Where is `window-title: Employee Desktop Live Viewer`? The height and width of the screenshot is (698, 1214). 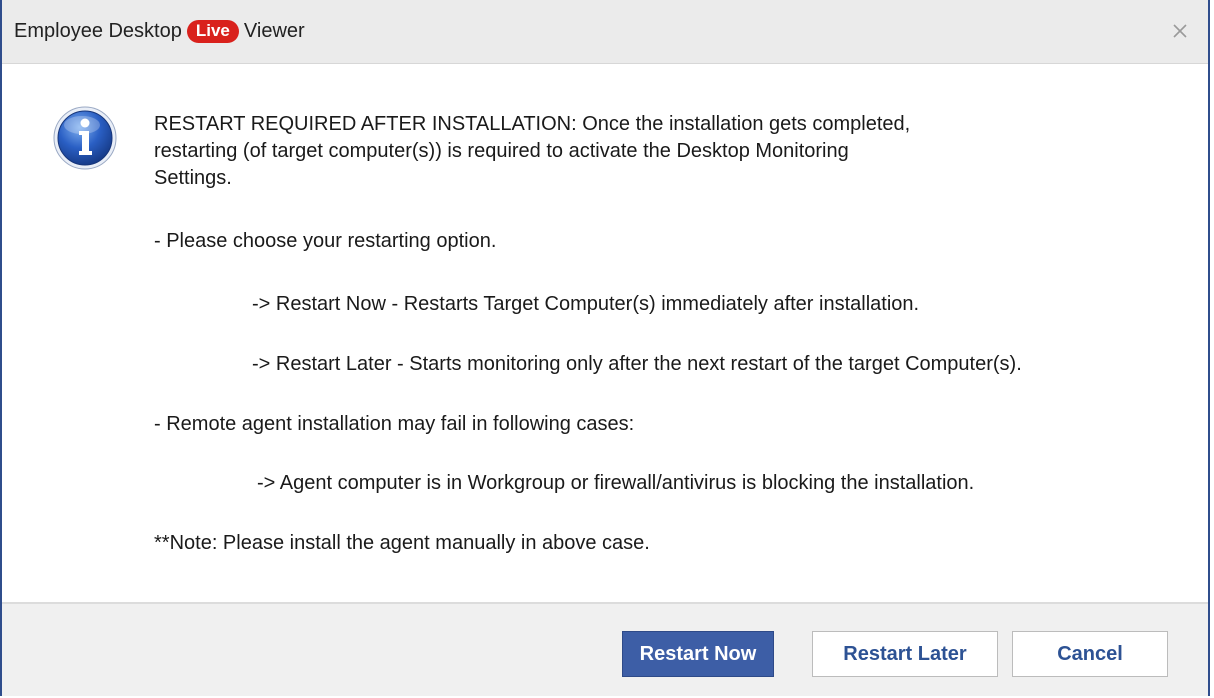 window-title: Employee Desktop Live Viewer is located at coordinates (159, 32).